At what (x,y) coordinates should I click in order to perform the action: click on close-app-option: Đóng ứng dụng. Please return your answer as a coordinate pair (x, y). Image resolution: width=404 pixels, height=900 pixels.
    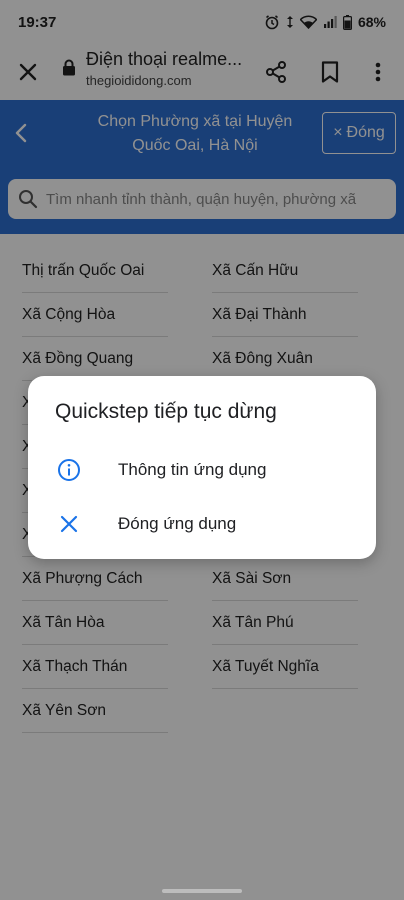
    Looking at the image, I should click on (202, 524).